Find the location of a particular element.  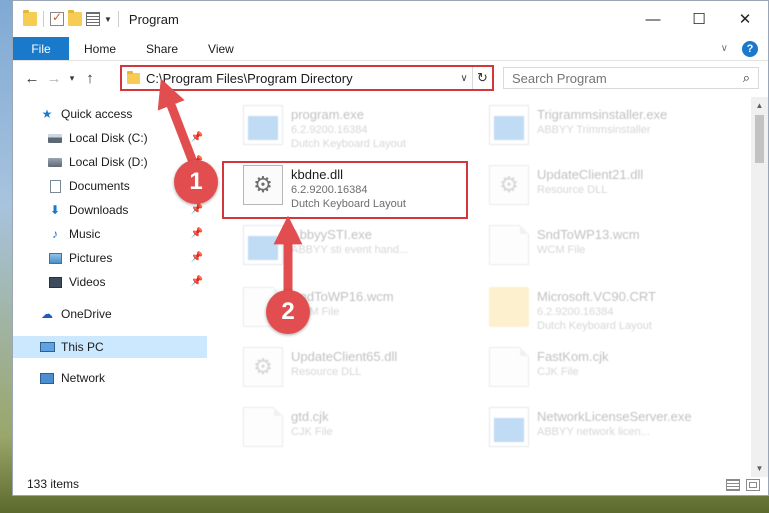

file-name: FastKom.cjk is located at coordinates (573, 356).